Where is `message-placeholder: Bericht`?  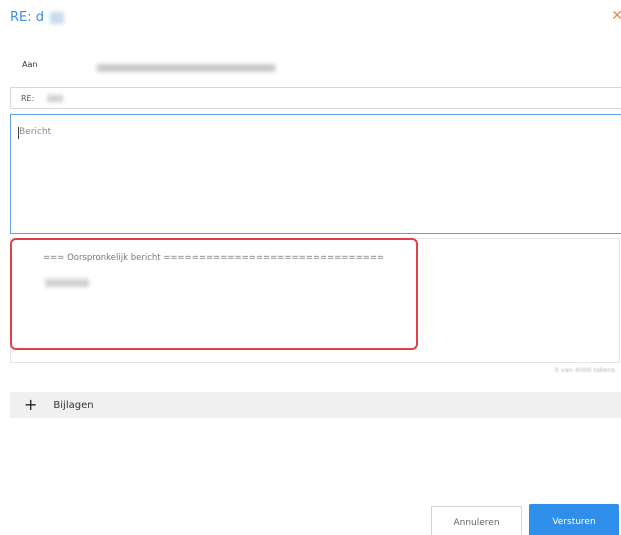
message-placeholder: Bericht is located at coordinates (35, 132).